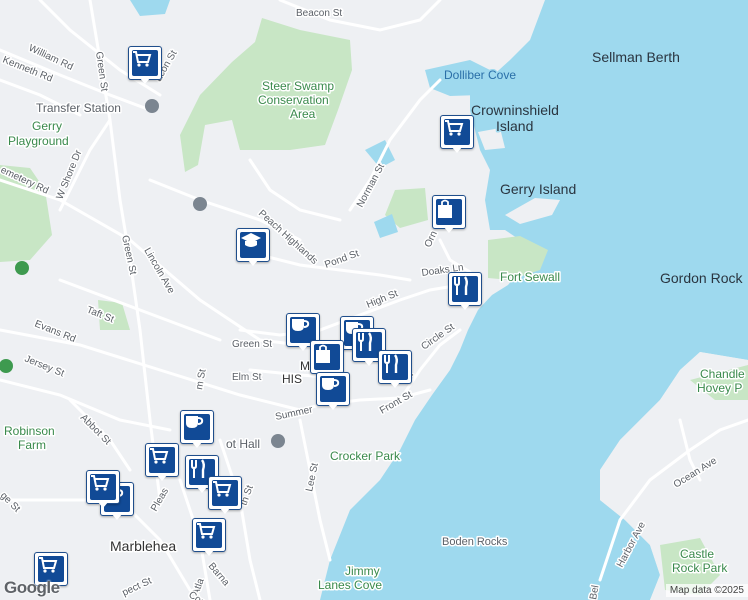  I want to click on label-jimmy-lanes-2: Lanes Cove, so click(350, 585).